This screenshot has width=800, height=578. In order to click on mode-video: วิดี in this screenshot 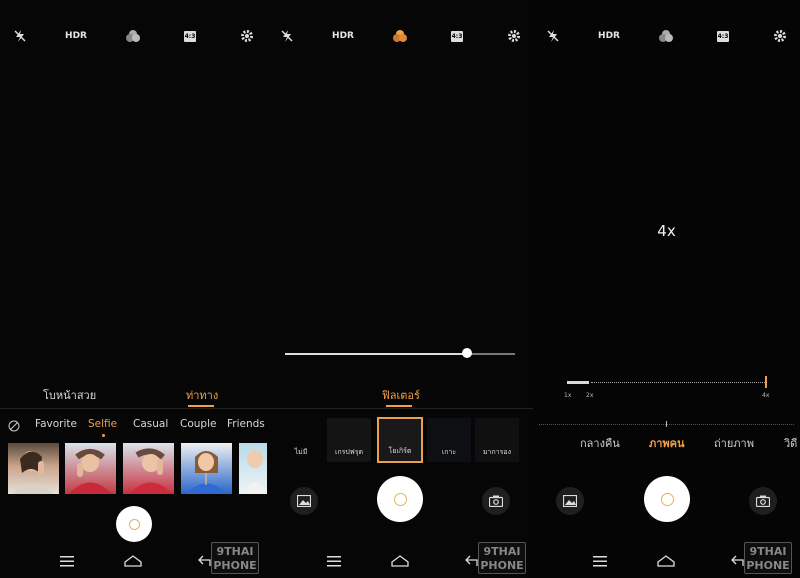, I will do `click(790, 443)`.